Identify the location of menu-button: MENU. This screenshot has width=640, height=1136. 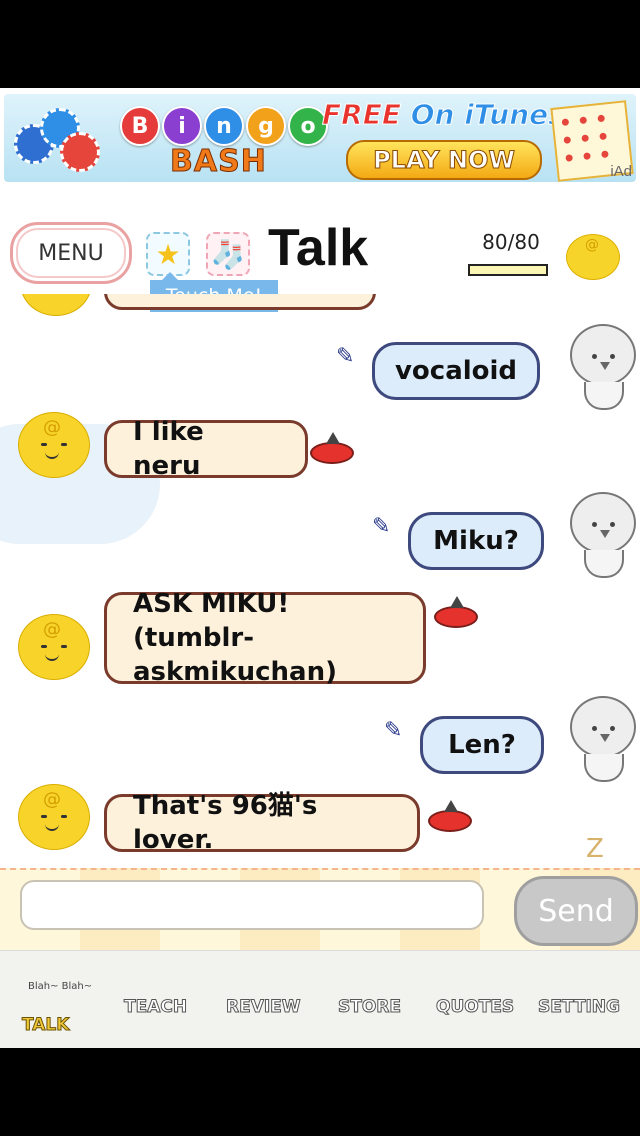
(71, 253).